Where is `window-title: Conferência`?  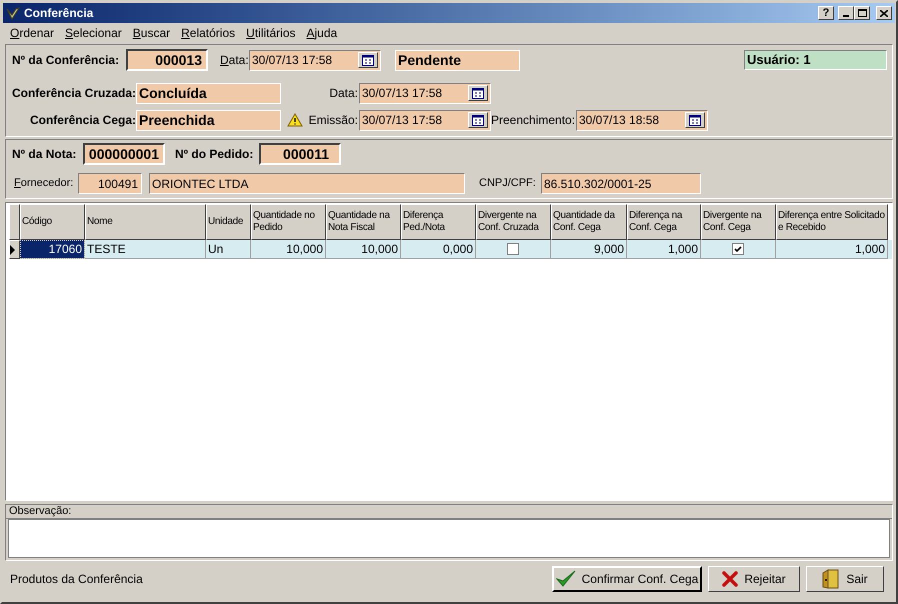 window-title: Conferência is located at coordinates (59, 13).